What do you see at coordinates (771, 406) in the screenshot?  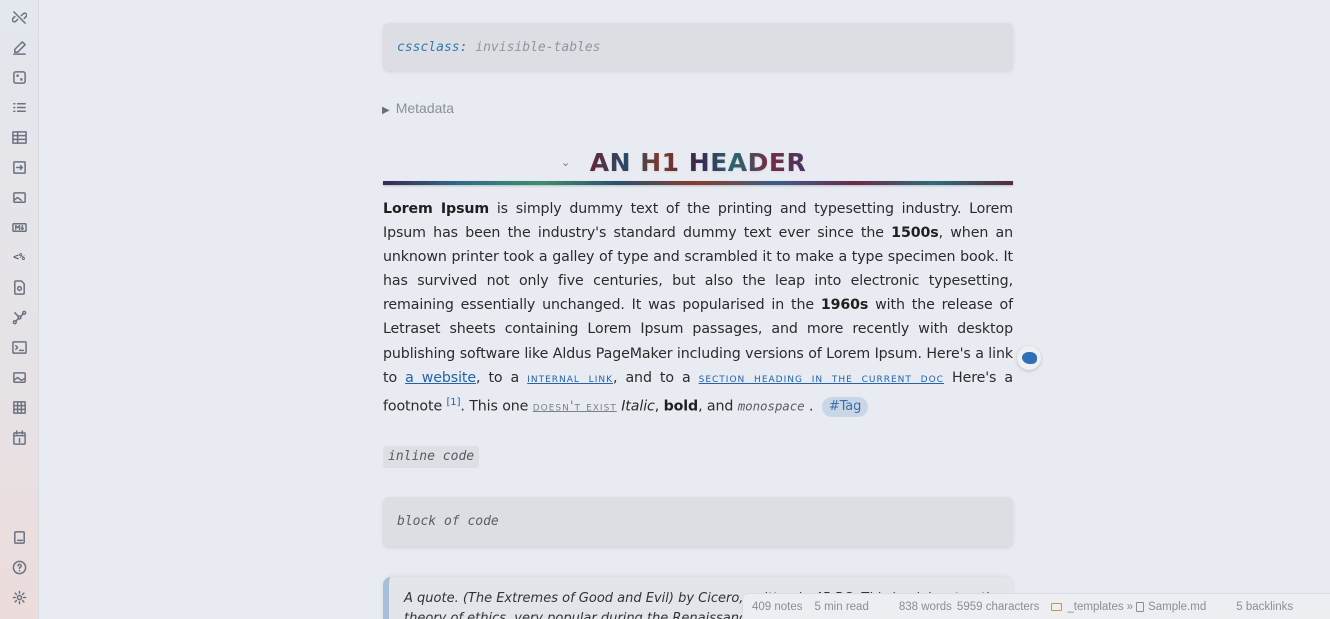 I see `monospace-text: monospace` at bounding box center [771, 406].